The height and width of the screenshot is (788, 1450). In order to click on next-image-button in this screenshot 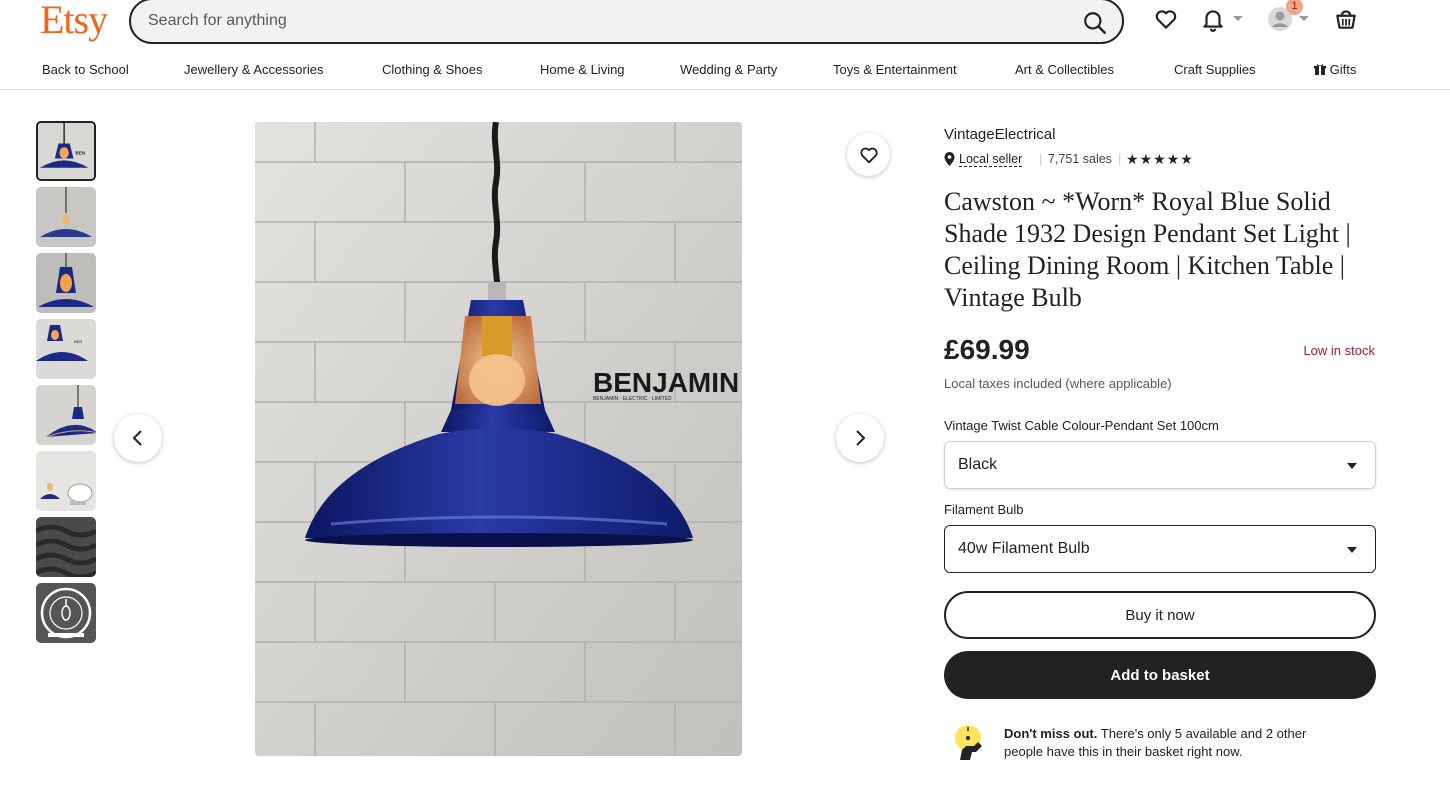, I will do `click(860, 438)`.